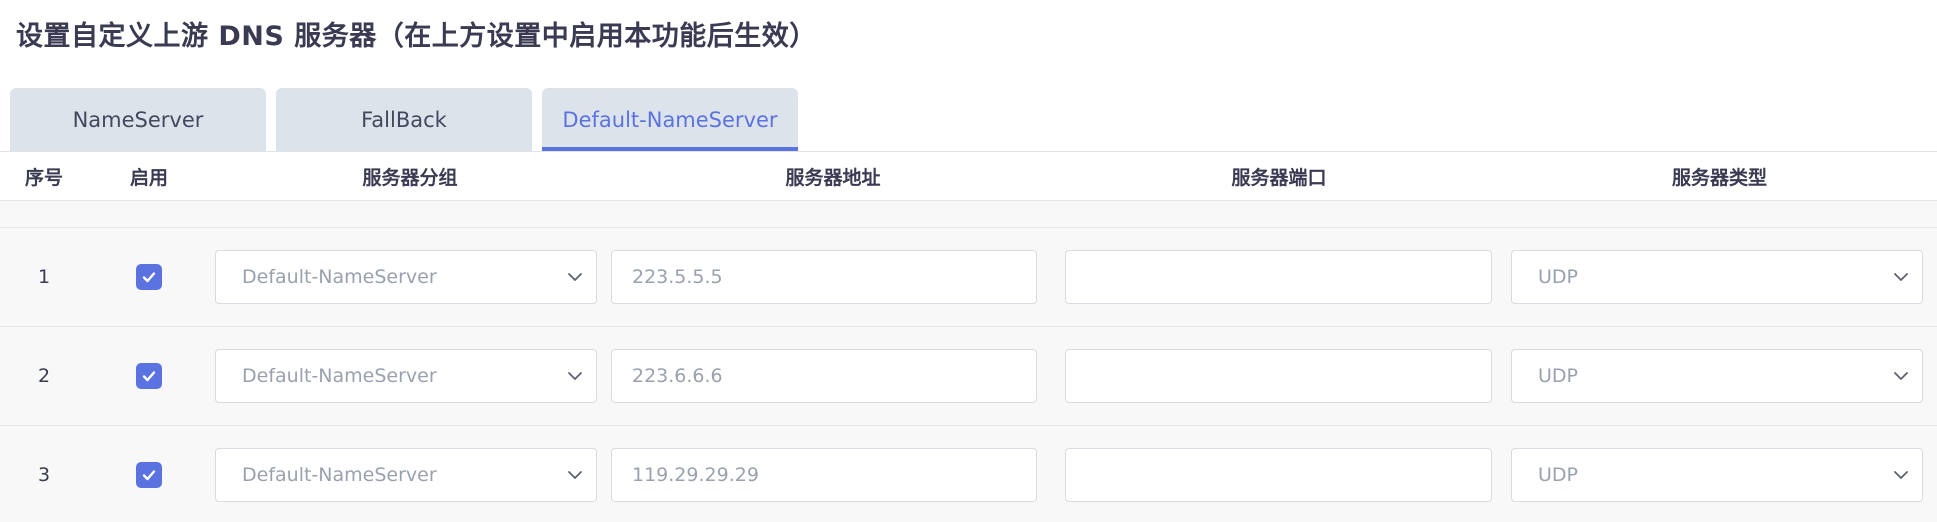 This screenshot has height=522, width=1937. Describe the element at coordinates (44, 376) in the screenshot. I see `row-index: 2` at that location.